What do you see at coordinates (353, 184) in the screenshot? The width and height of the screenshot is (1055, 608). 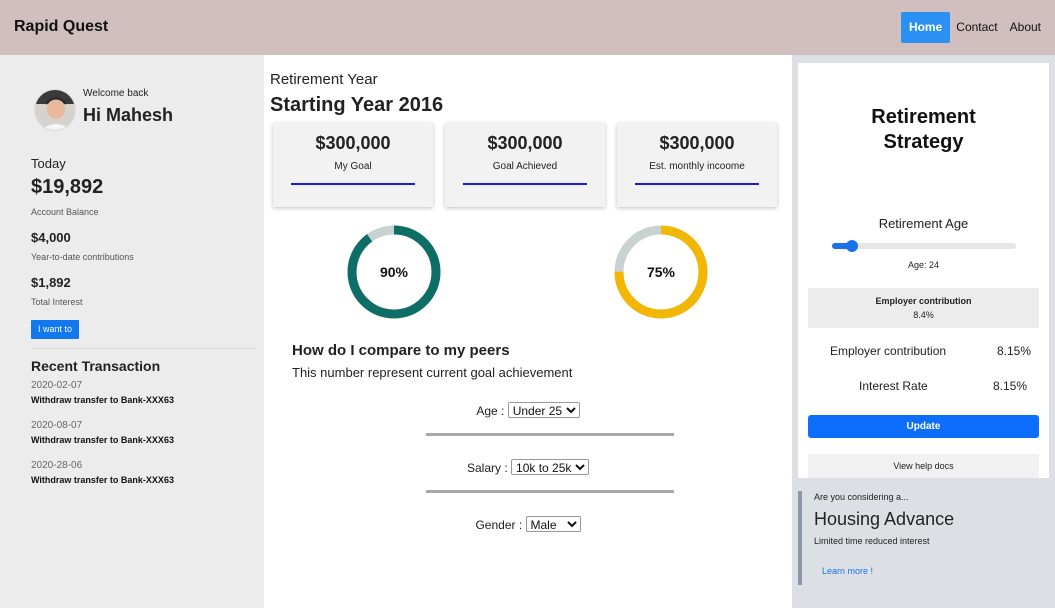 I see `goal-card-underline` at bounding box center [353, 184].